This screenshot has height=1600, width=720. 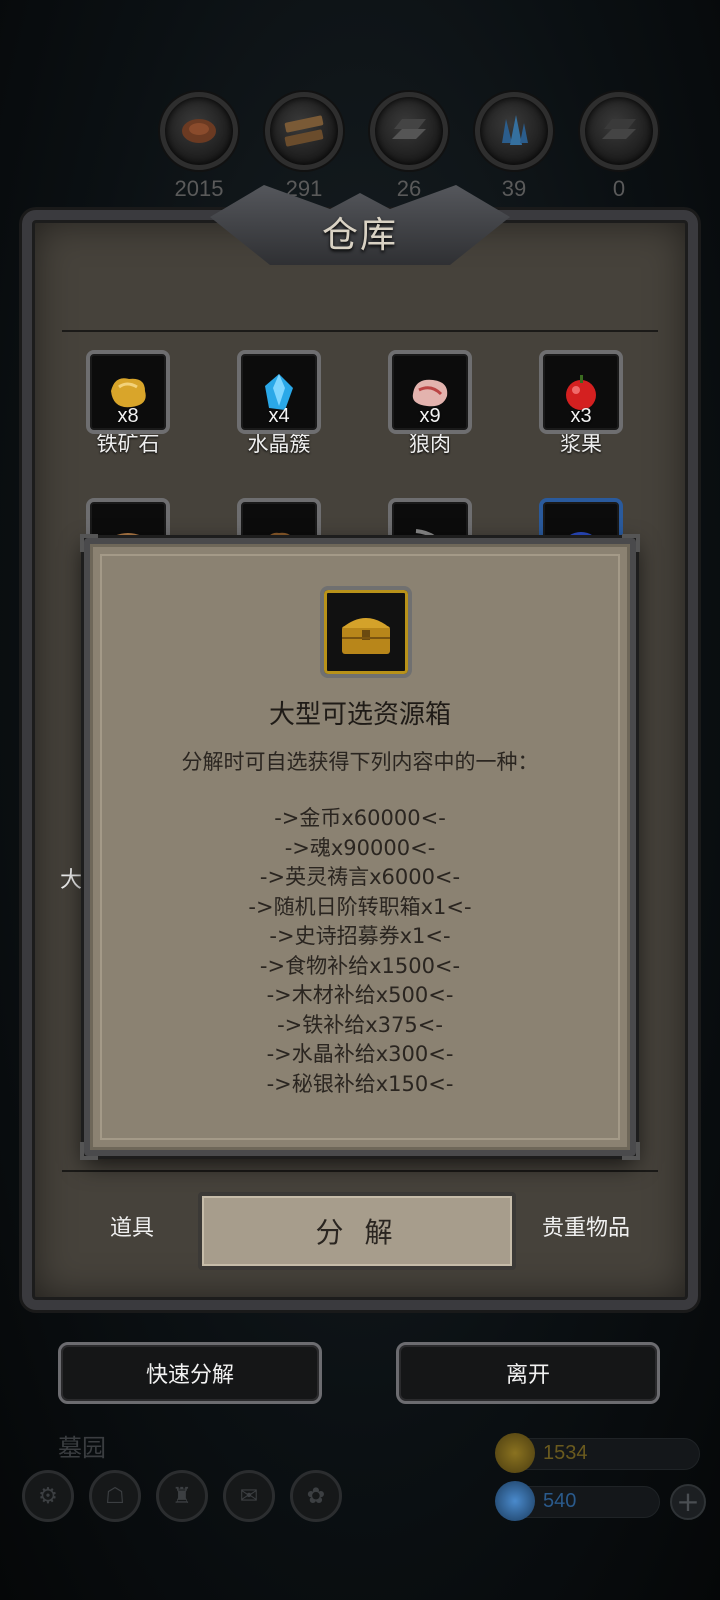 What do you see at coordinates (360, 936) in the screenshot?
I see `reward-option: ->史诗招募券x1<-` at bounding box center [360, 936].